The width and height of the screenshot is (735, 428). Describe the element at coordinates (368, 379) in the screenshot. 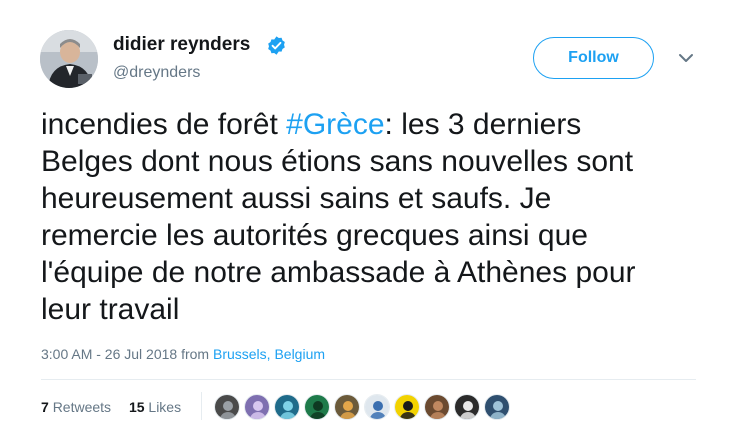

I see `divider` at that location.